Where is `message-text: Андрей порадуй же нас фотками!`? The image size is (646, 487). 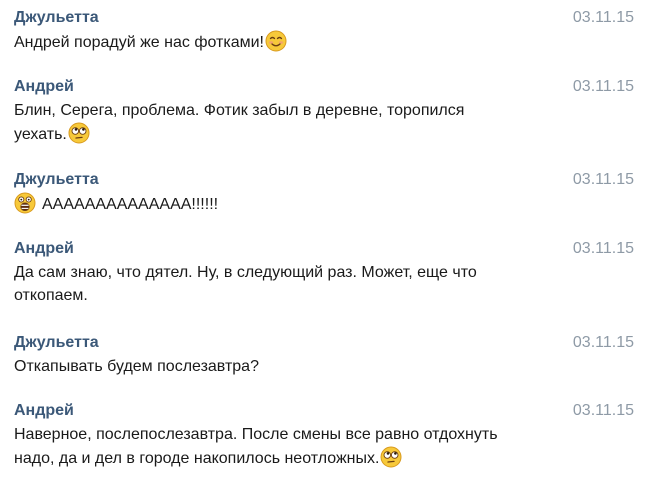 message-text: Андрей порадуй же нас фотками! is located at coordinates (139, 42).